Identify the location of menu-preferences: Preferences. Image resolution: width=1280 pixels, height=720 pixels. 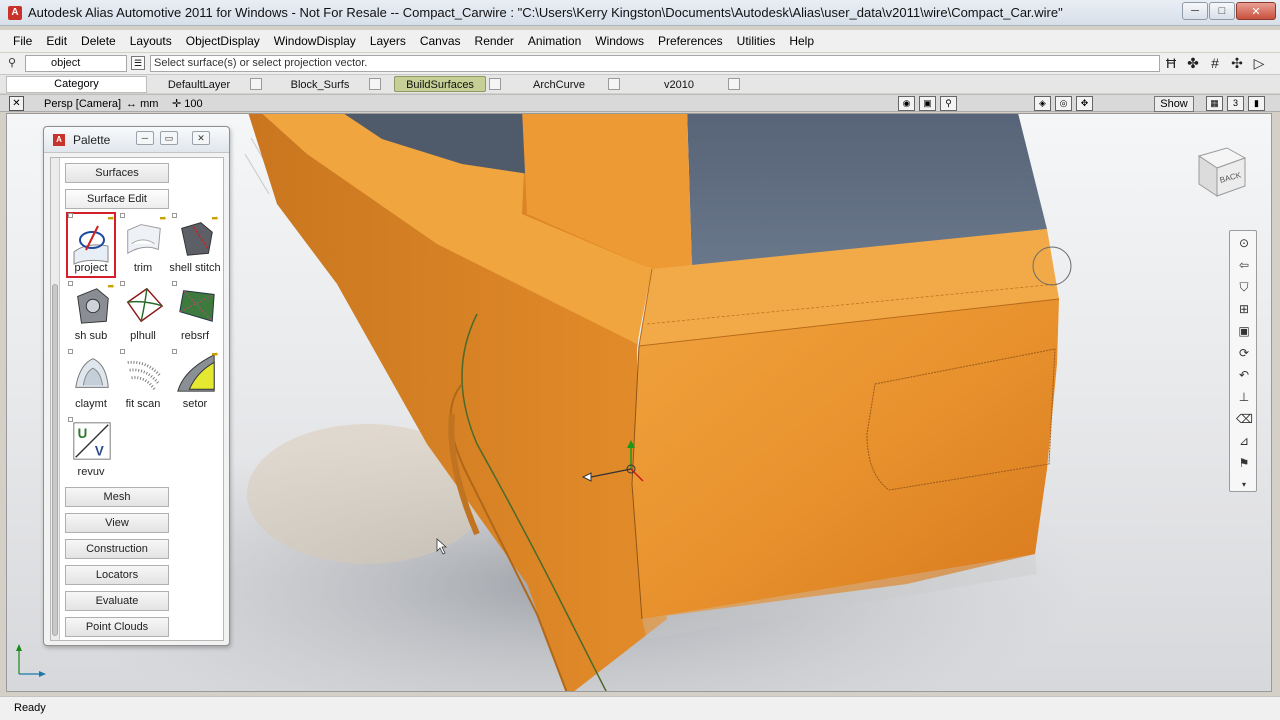
(690, 41).